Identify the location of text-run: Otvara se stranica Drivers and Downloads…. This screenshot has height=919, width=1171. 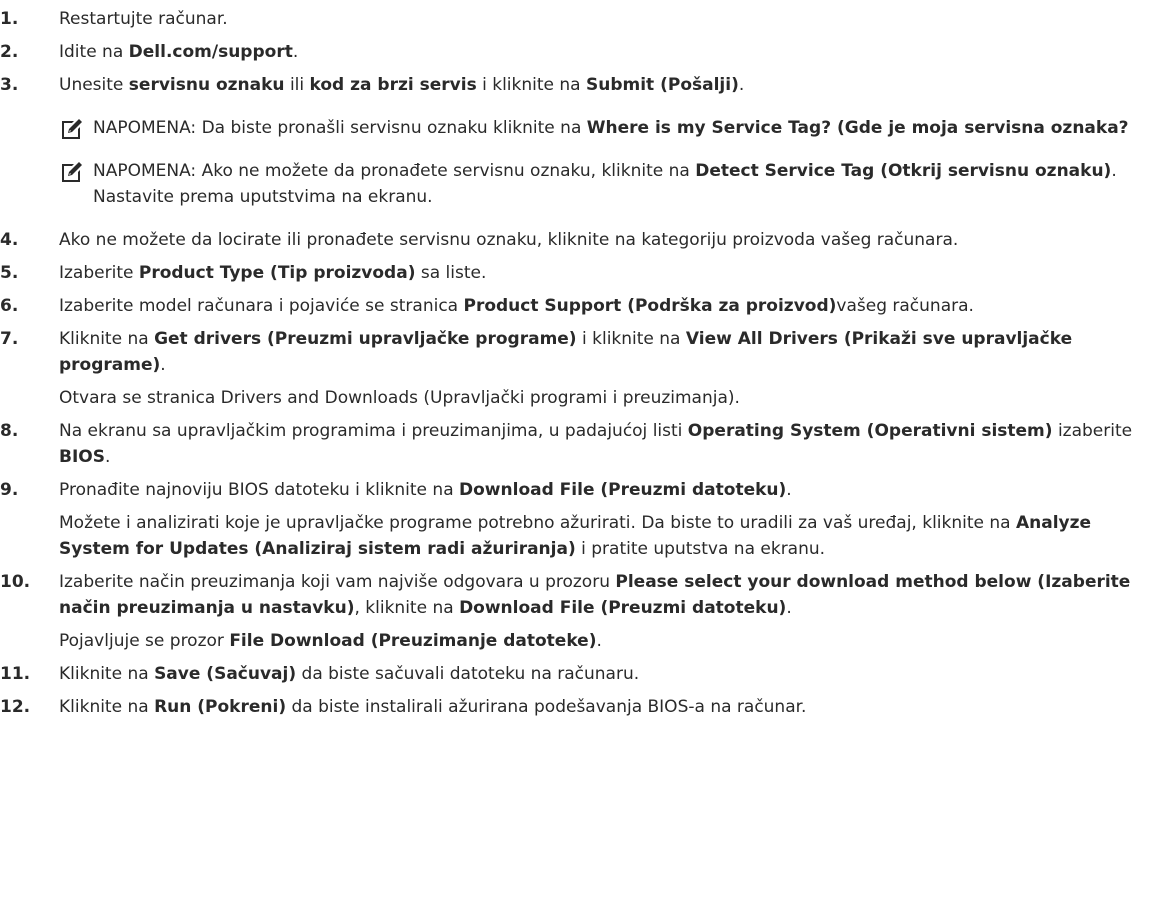
(399, 398).